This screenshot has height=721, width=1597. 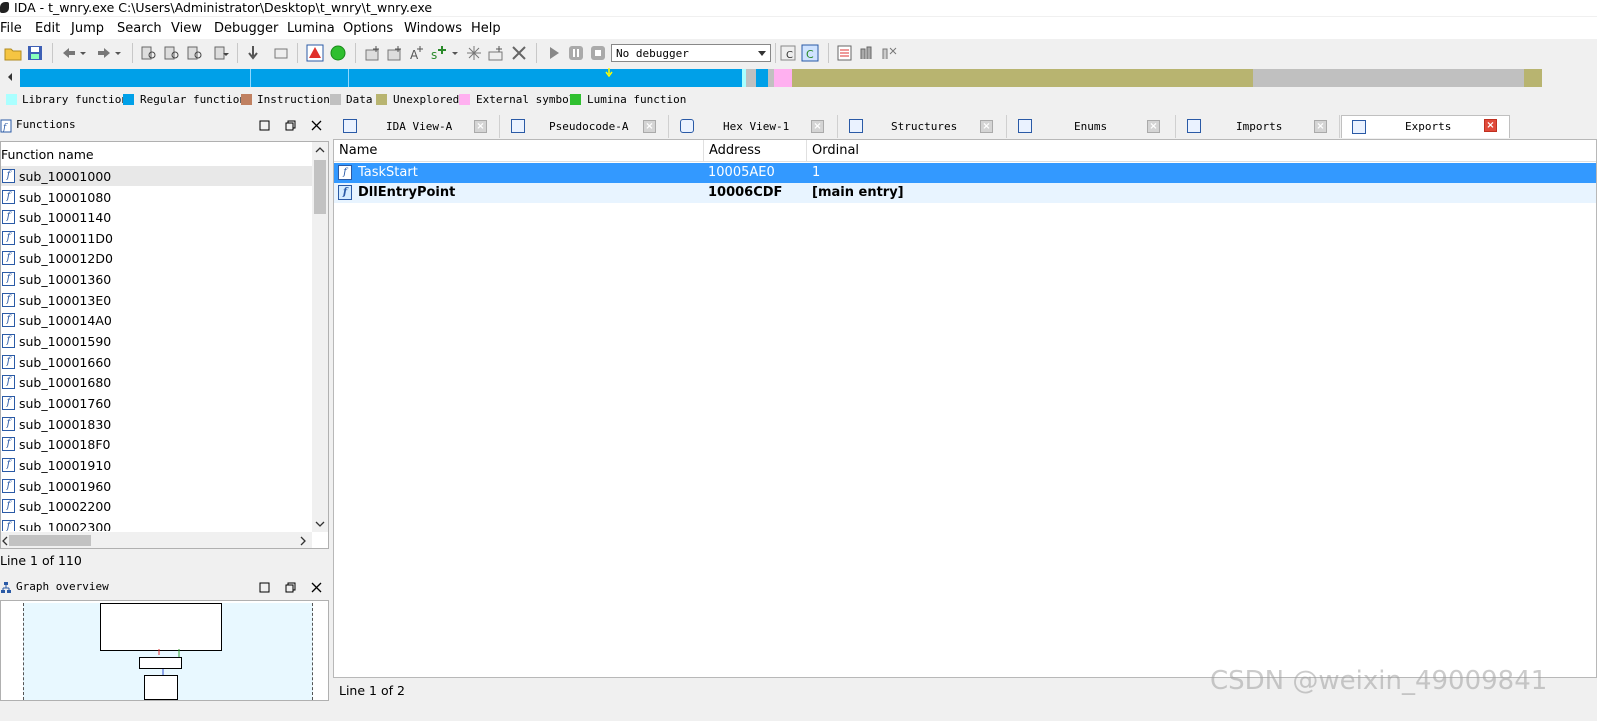 What do you see at coordinates (156, 362) in the screenshot?
I see `list-item: f sub_10001660` at bounding box center [156, 362].